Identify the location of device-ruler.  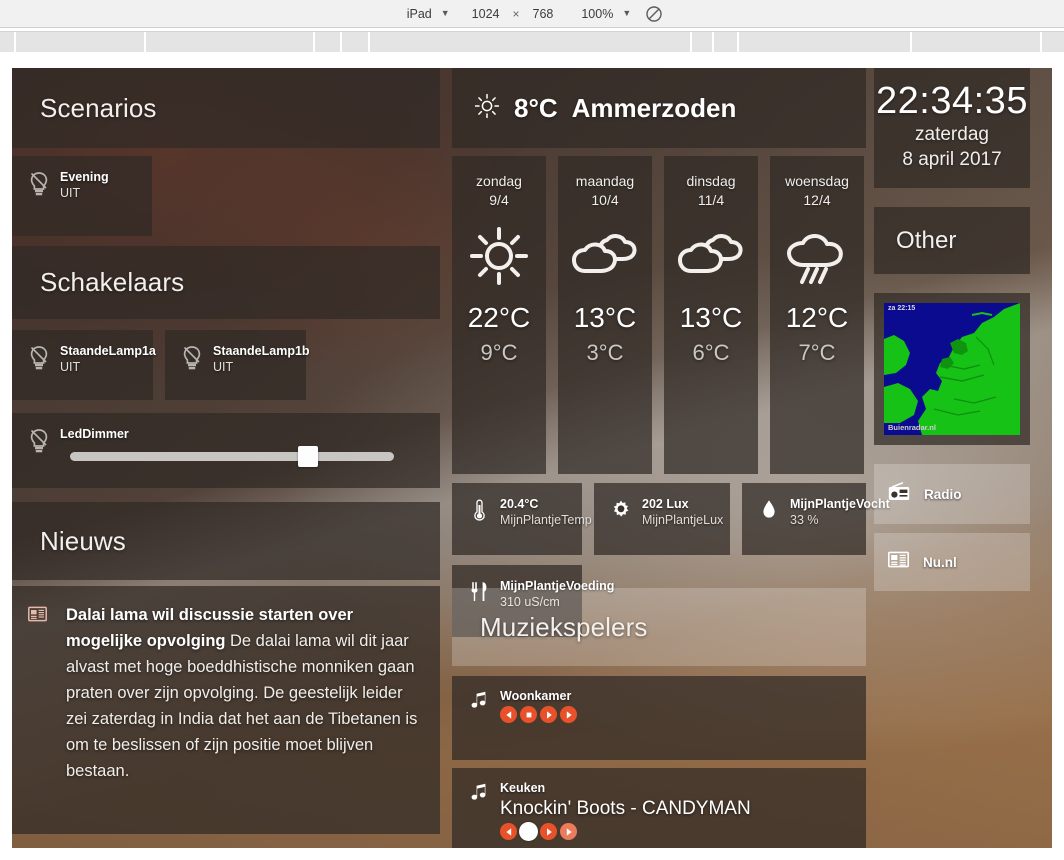
(532, 41).